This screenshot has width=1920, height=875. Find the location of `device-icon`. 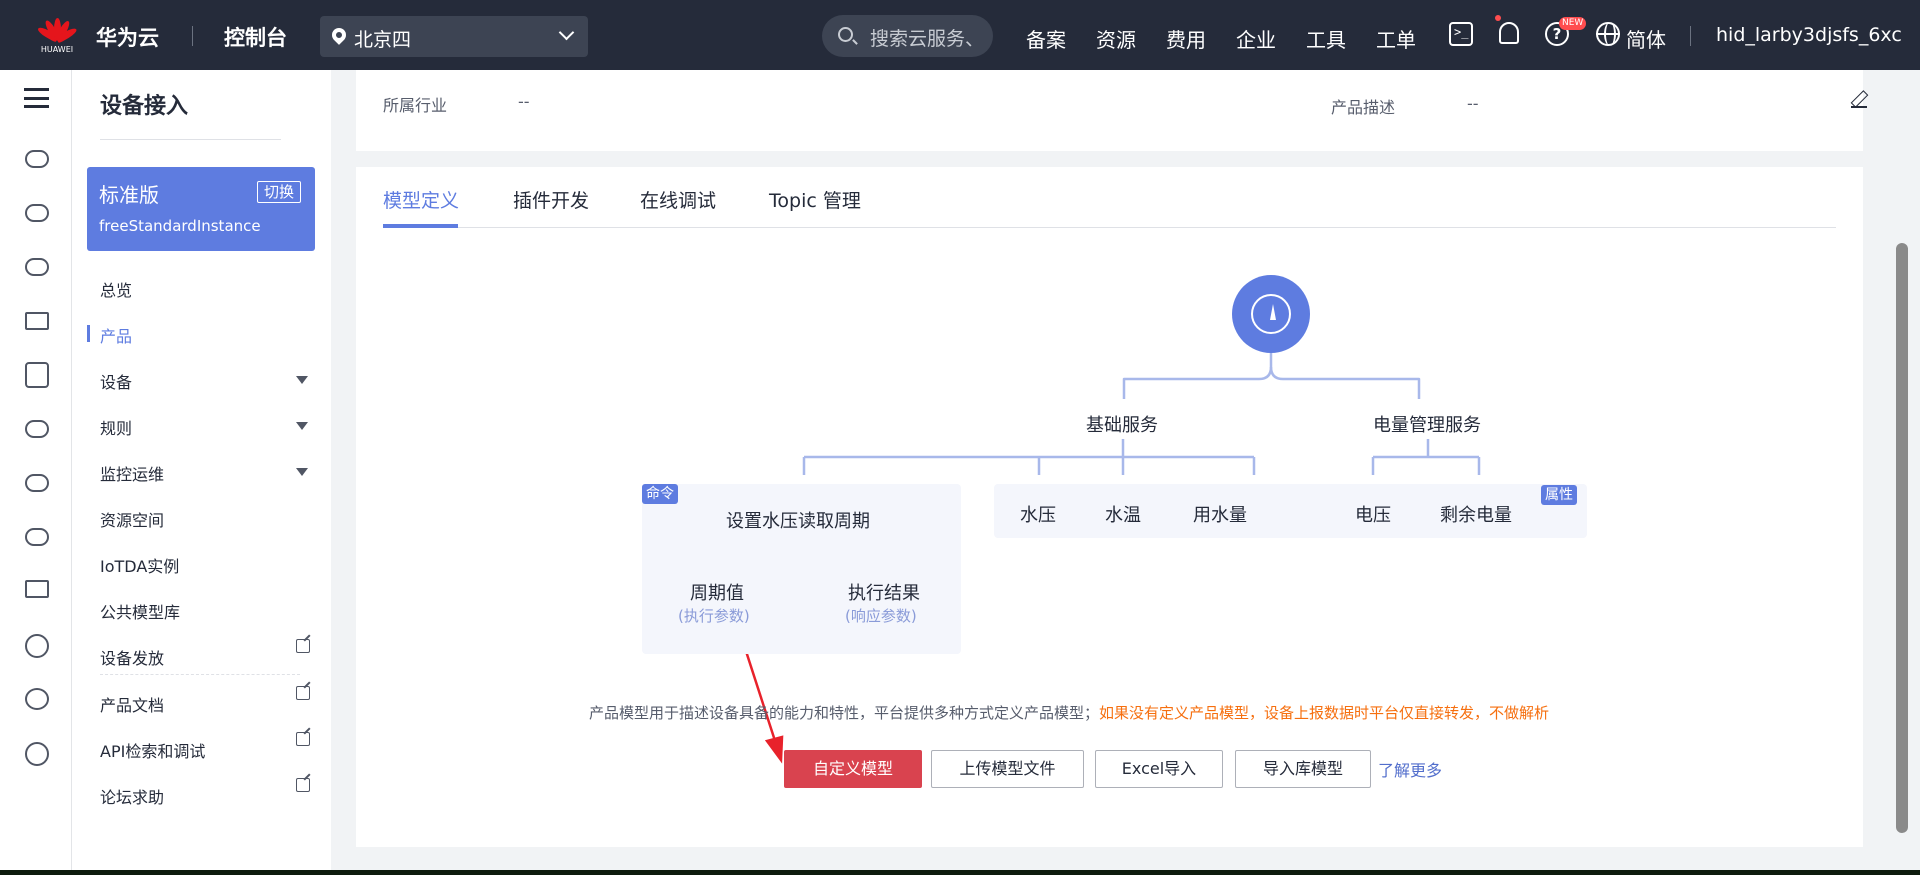

device-icon is located at coordinates (37, 375).